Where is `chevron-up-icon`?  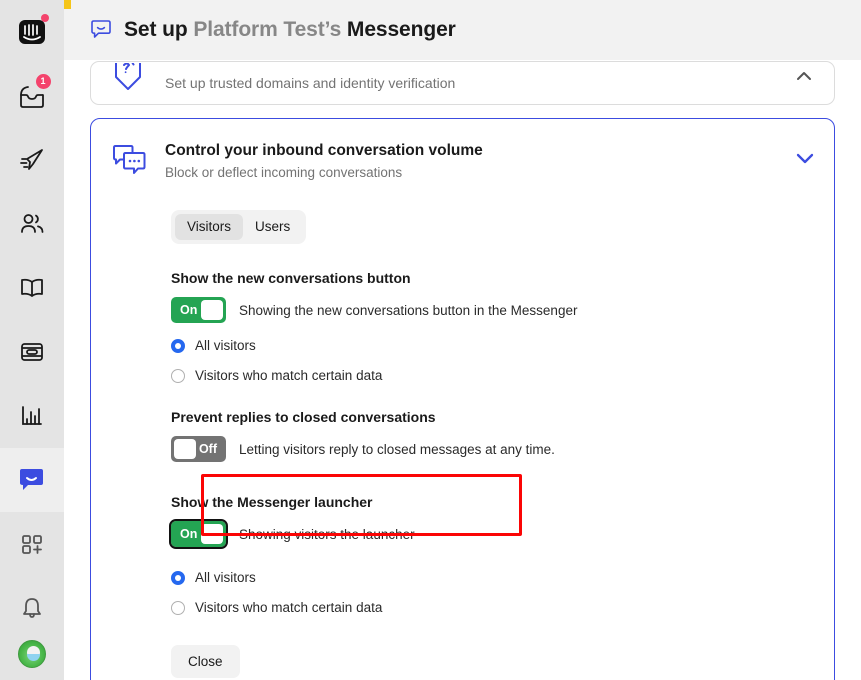 chevron-up-icon is located at coordinates (804, 77).